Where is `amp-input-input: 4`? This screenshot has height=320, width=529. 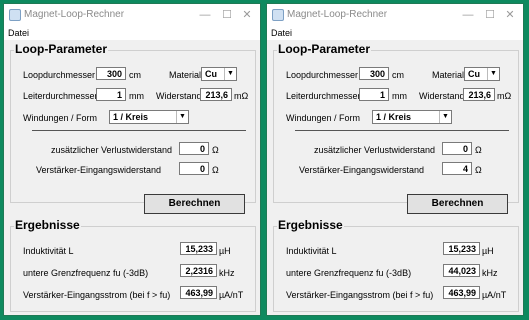
amp-input-input: 4 is located at coordinates (457, 168).